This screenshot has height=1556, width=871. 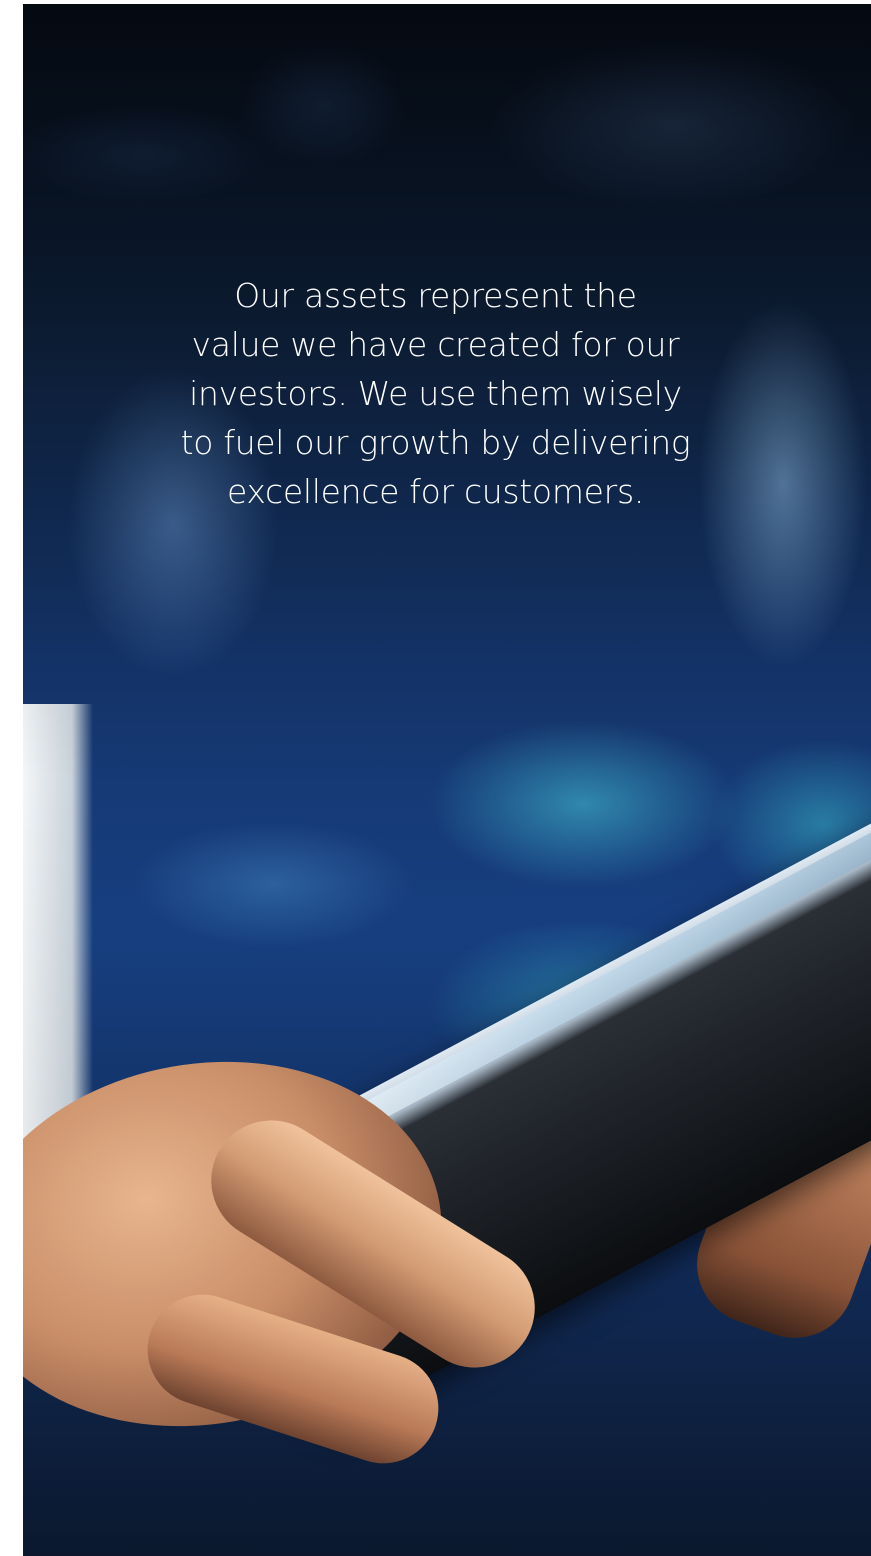 What do you see at coordinates (435, 442) in the screenshot?
I see `quote-line: to fuel our growth by delivering` at bounding box center [435, 442].